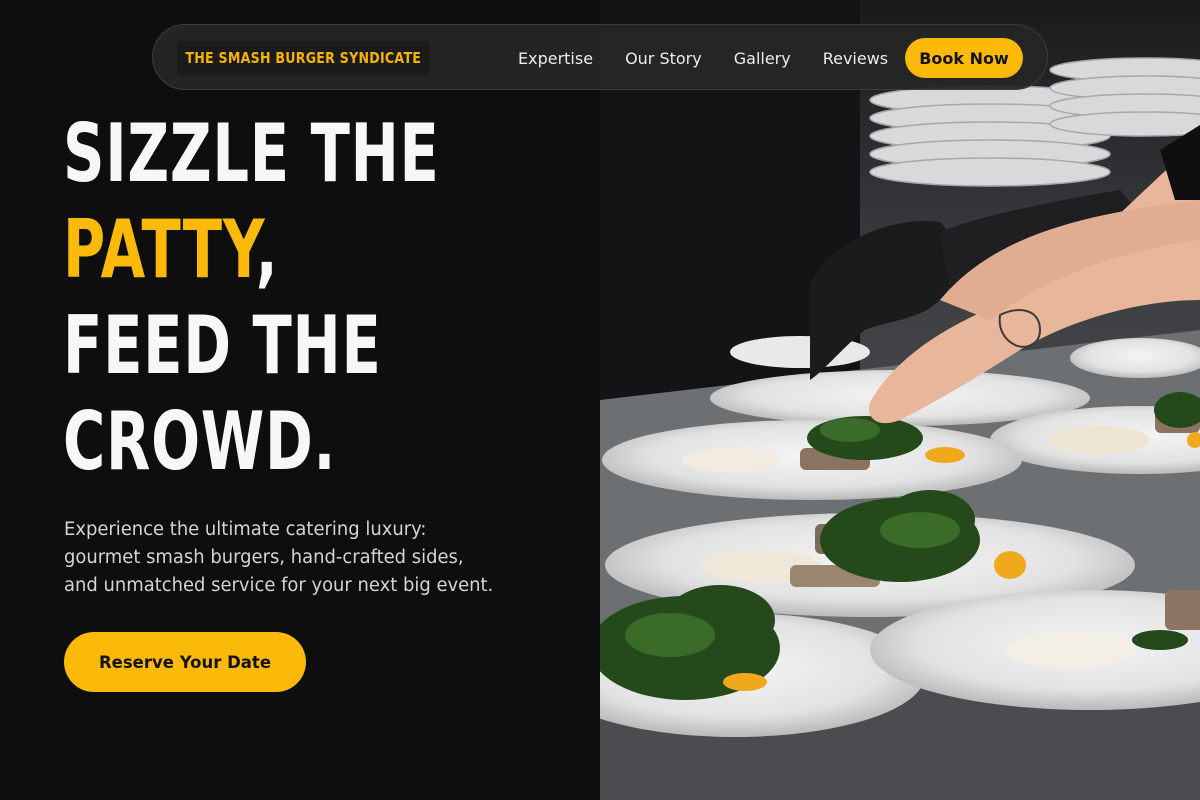 This screenshot has height=800, width=1200. What do you see at coordinates (159, 249) in the screenshot?
I see `headline-accent-word: PATTY` at bounding box center [159, 249].